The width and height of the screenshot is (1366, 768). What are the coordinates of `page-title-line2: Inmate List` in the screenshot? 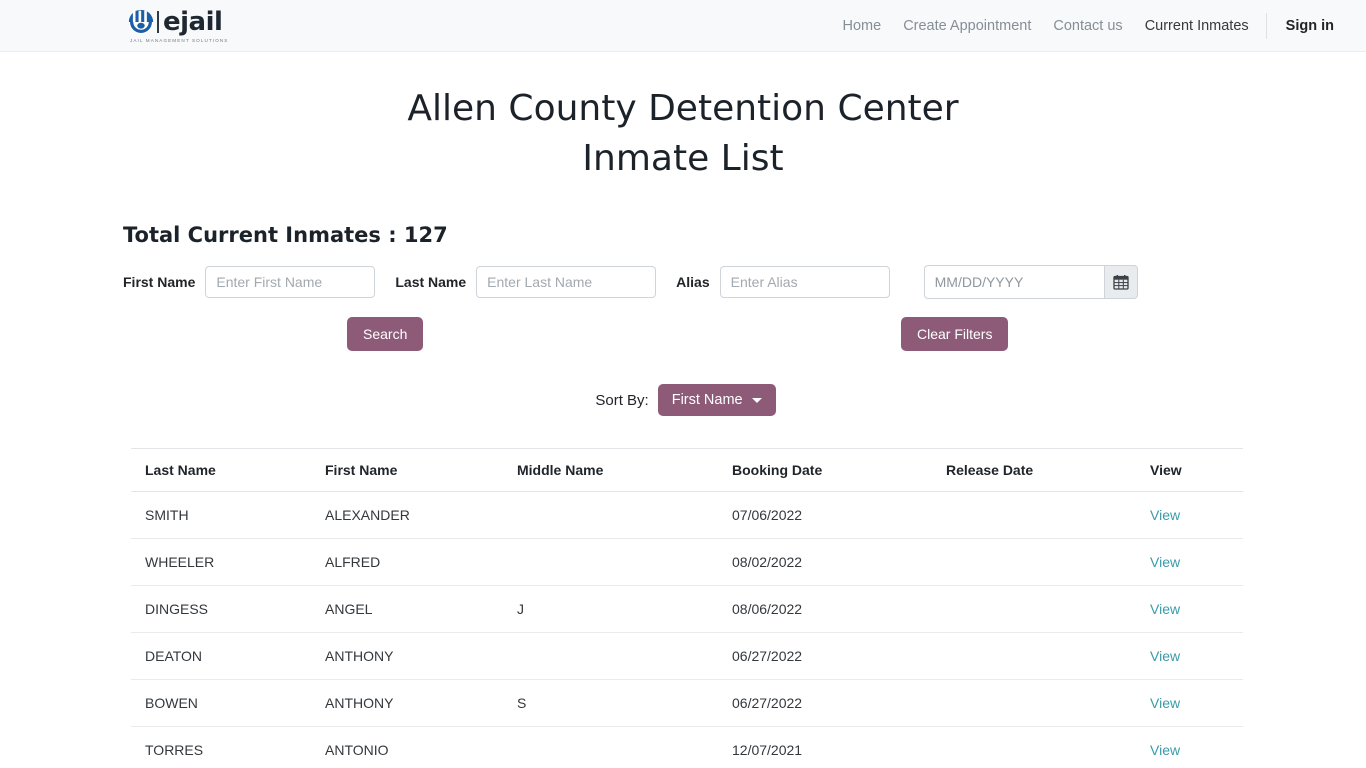 It's located at (683, 158).